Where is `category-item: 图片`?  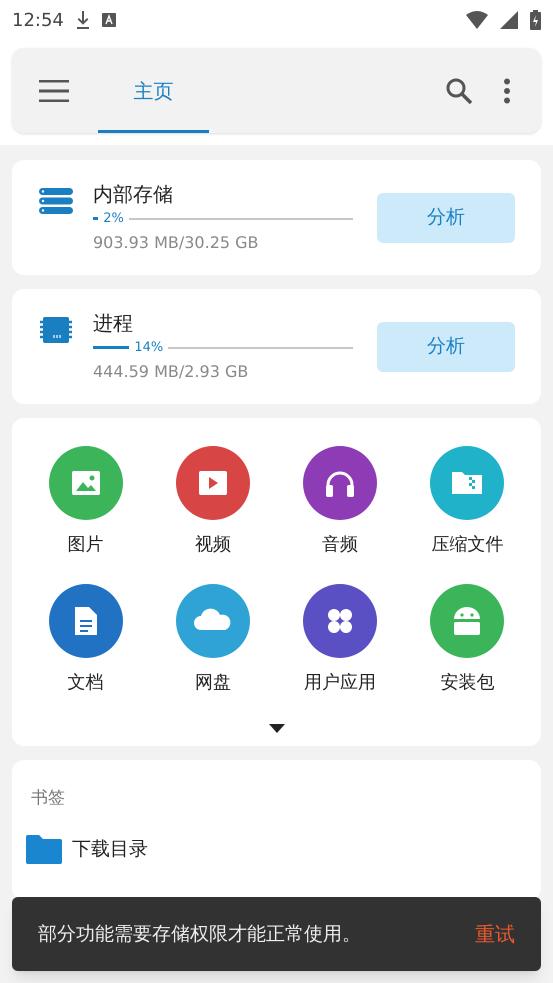
category-item: 图片 is located at coordinates (86, 502).